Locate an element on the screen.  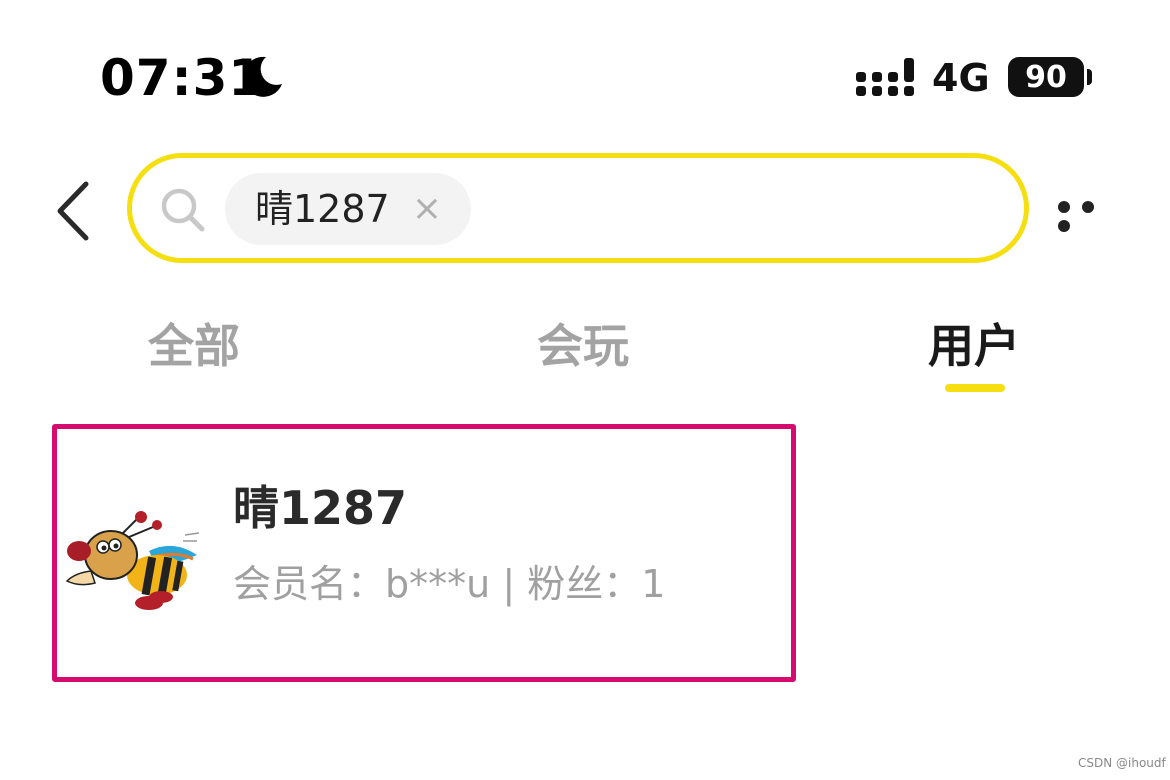
battery-level: 90 is located at coordinates (1046, 77).